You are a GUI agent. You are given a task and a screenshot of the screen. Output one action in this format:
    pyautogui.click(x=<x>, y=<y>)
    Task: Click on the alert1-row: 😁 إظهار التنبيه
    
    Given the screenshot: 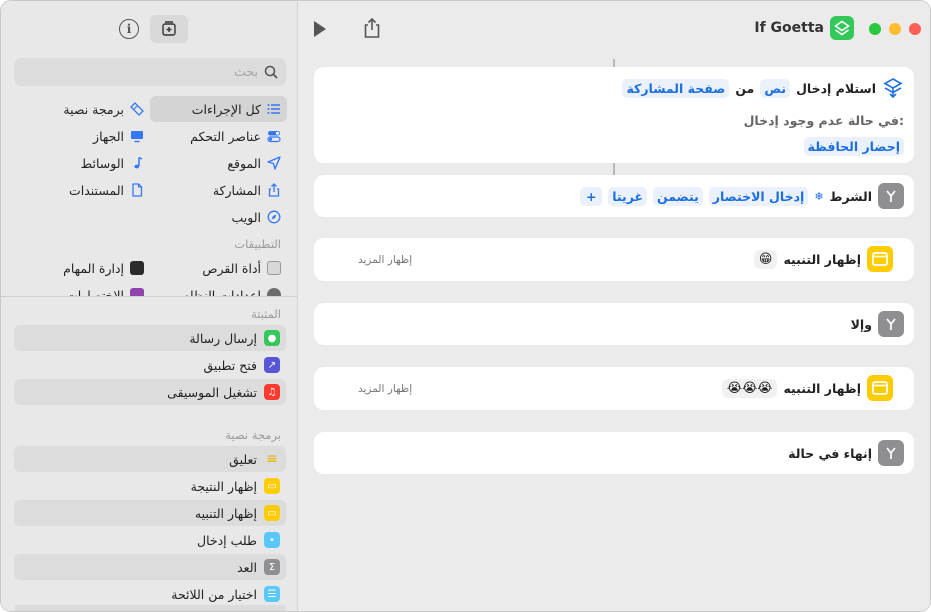 What is the action you would take?
    pyautogui.click(x=823, y=259)
    